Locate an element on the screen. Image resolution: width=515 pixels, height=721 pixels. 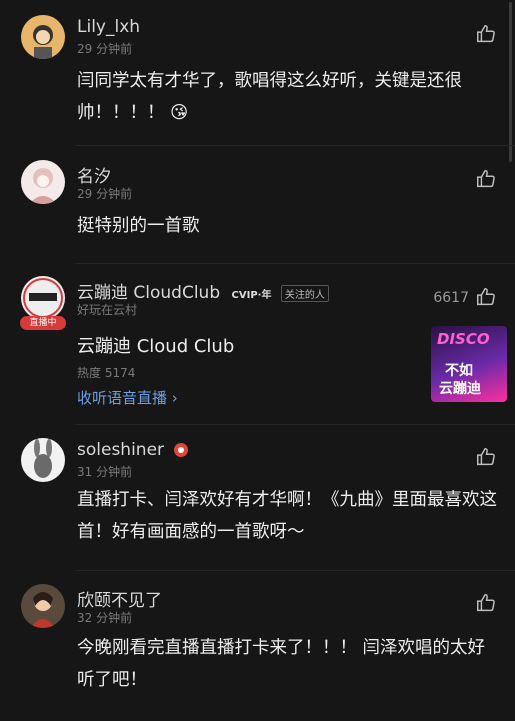
live-room-cover: DISCO 不如 云蹦迪 is located at coordinates (469, 364).